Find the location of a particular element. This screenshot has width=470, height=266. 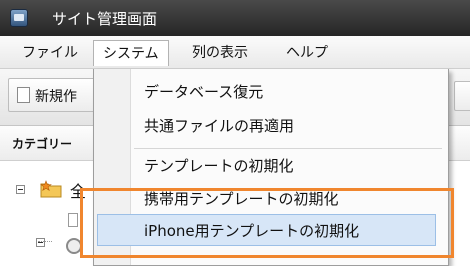

menu-item-reapply-common-files: 共通ファイルの再適用 is located at coordinates (219, 125).